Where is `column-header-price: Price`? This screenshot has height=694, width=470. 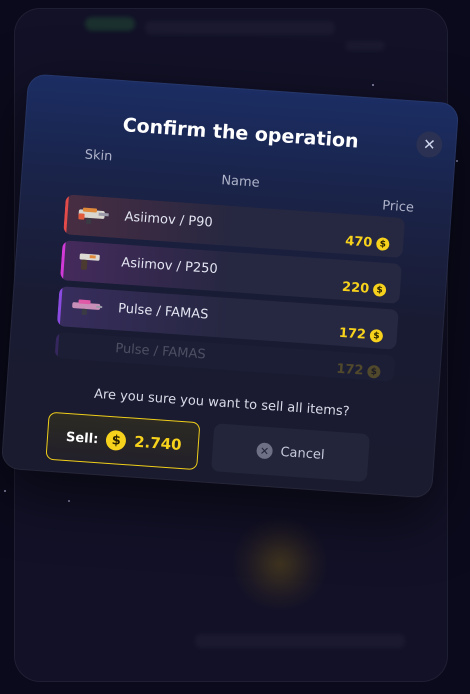 column-header-price: Price is located at coordinates (398, 207).